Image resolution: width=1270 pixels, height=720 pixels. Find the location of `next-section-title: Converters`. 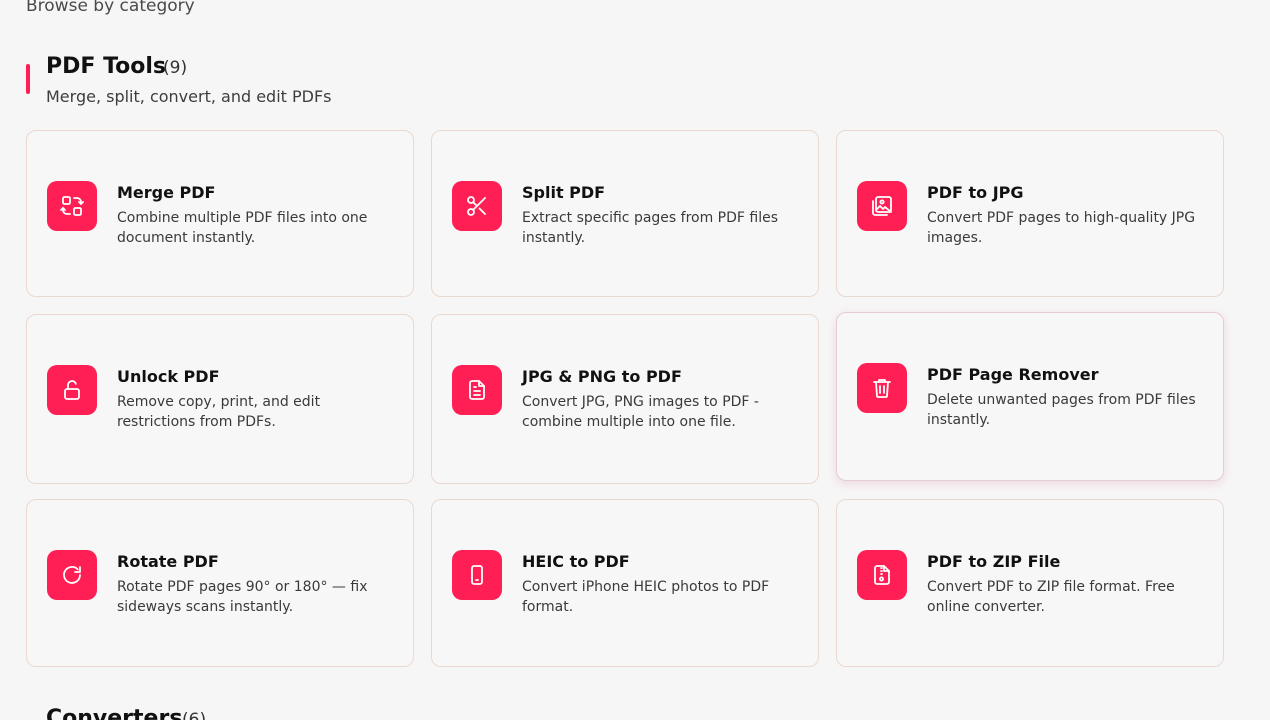

next-section-title: Converters is located at coordinates (114, 713).